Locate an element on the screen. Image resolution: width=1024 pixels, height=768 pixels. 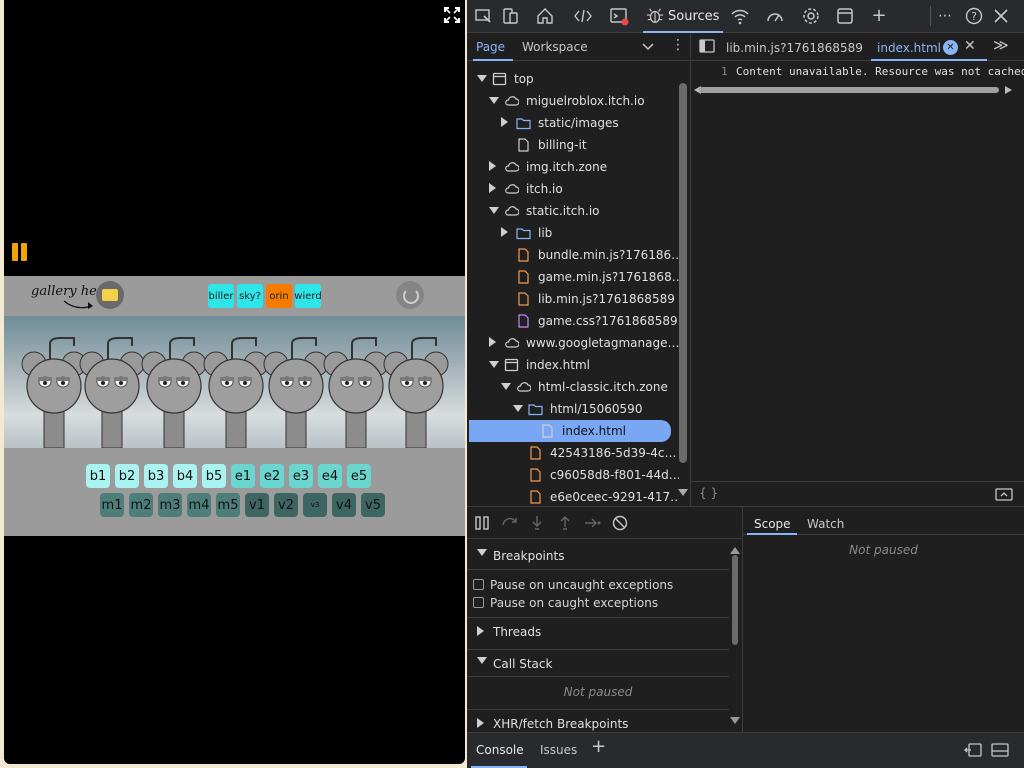
modified-close-icon: ✕ is located at coordinates (950, 47).